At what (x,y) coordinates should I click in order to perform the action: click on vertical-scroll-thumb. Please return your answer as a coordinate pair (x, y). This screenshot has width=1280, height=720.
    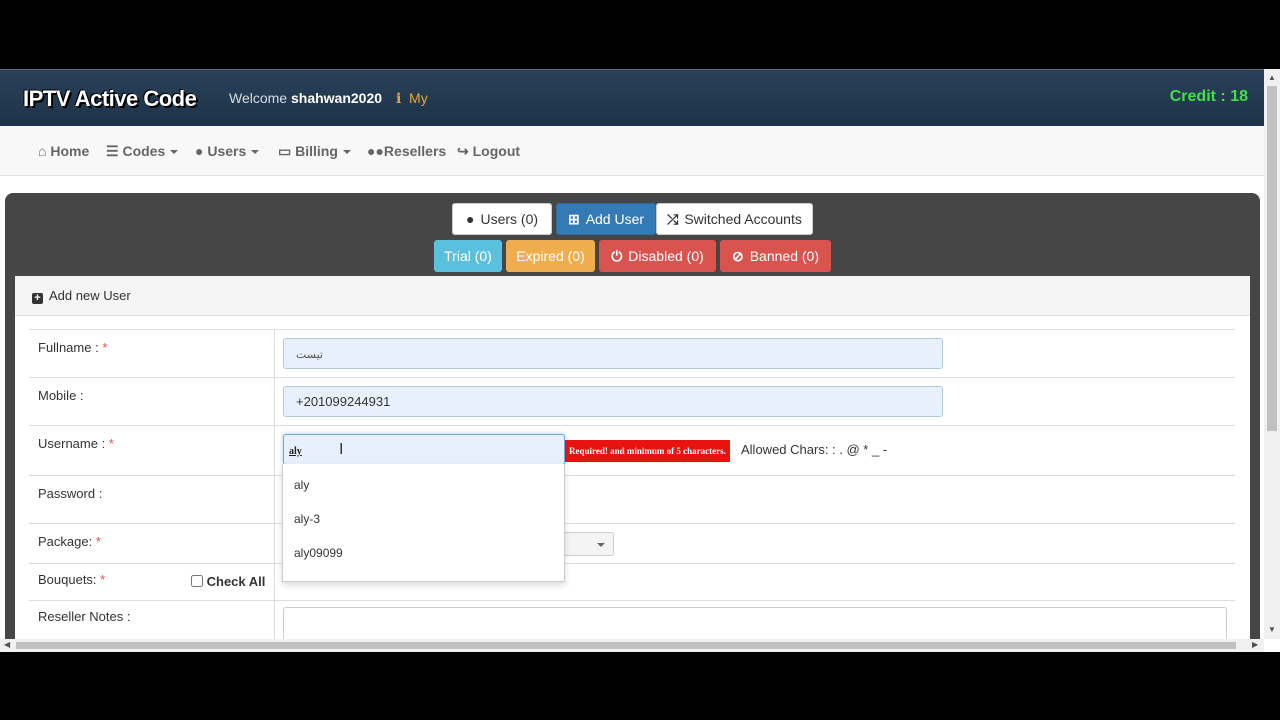
    Looking at the image, I should click on (1272, 258).